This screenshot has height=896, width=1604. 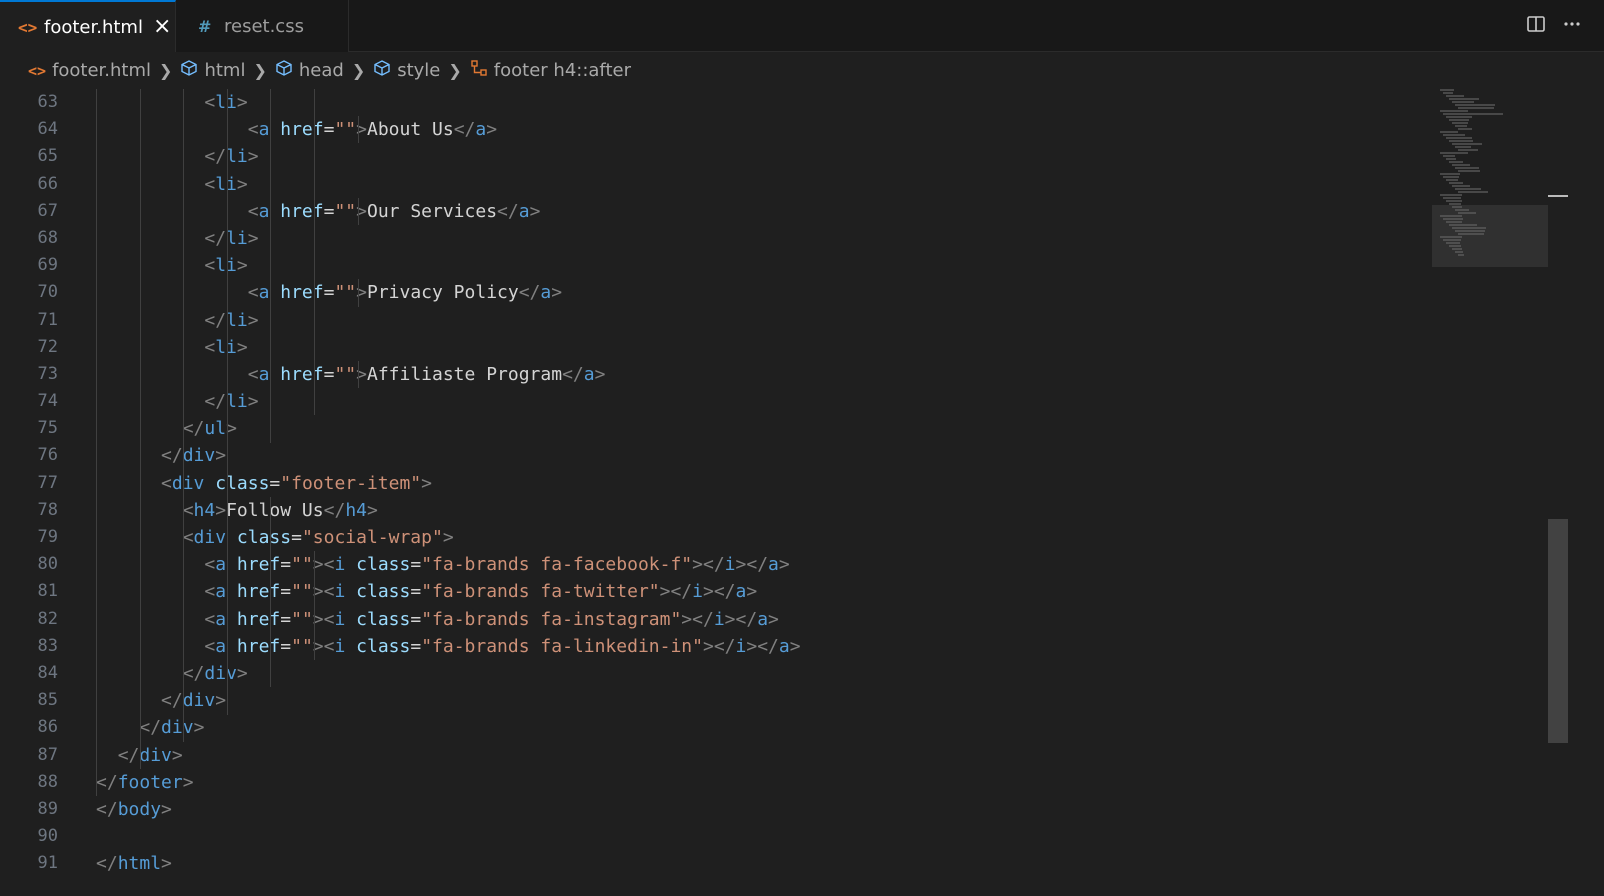 I want to click on code-line: </body>, so click(x=134, y=809).